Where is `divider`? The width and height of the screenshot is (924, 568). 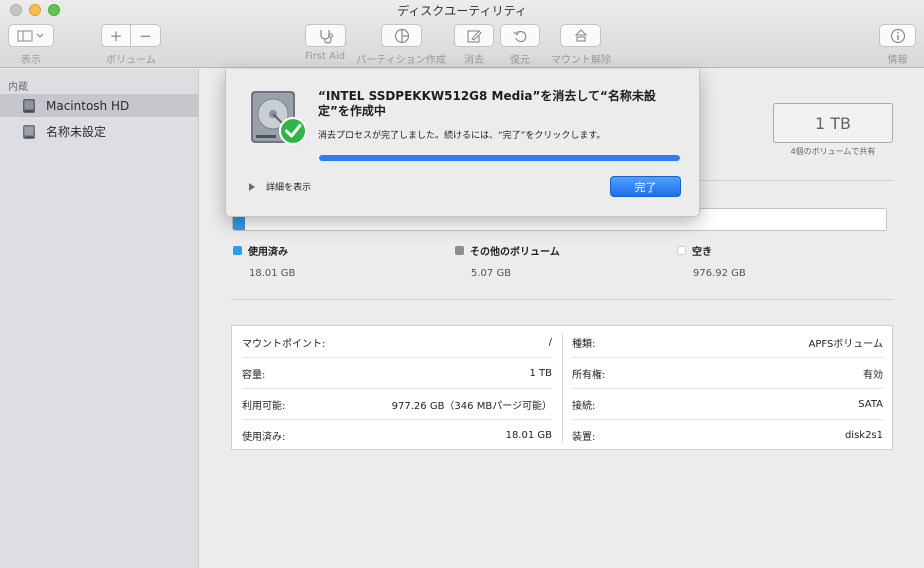 divider is located at coordinates (562, 299).